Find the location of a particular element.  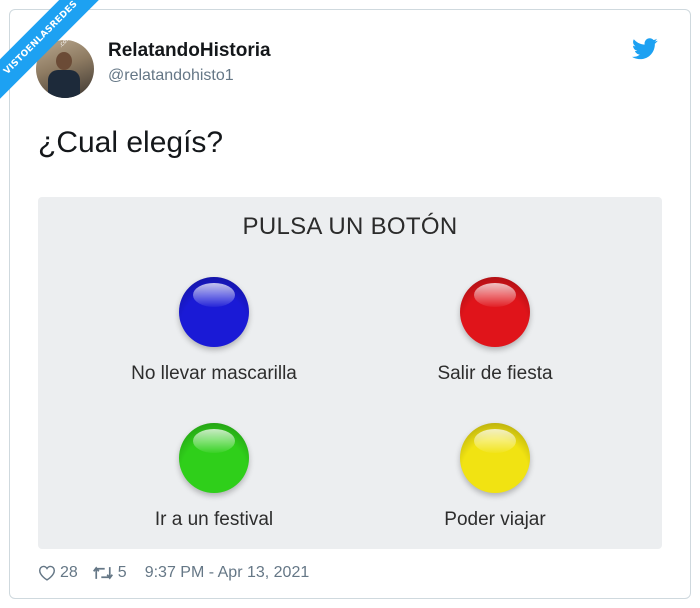

like-count: 28 is located at coordinates (69, 573).